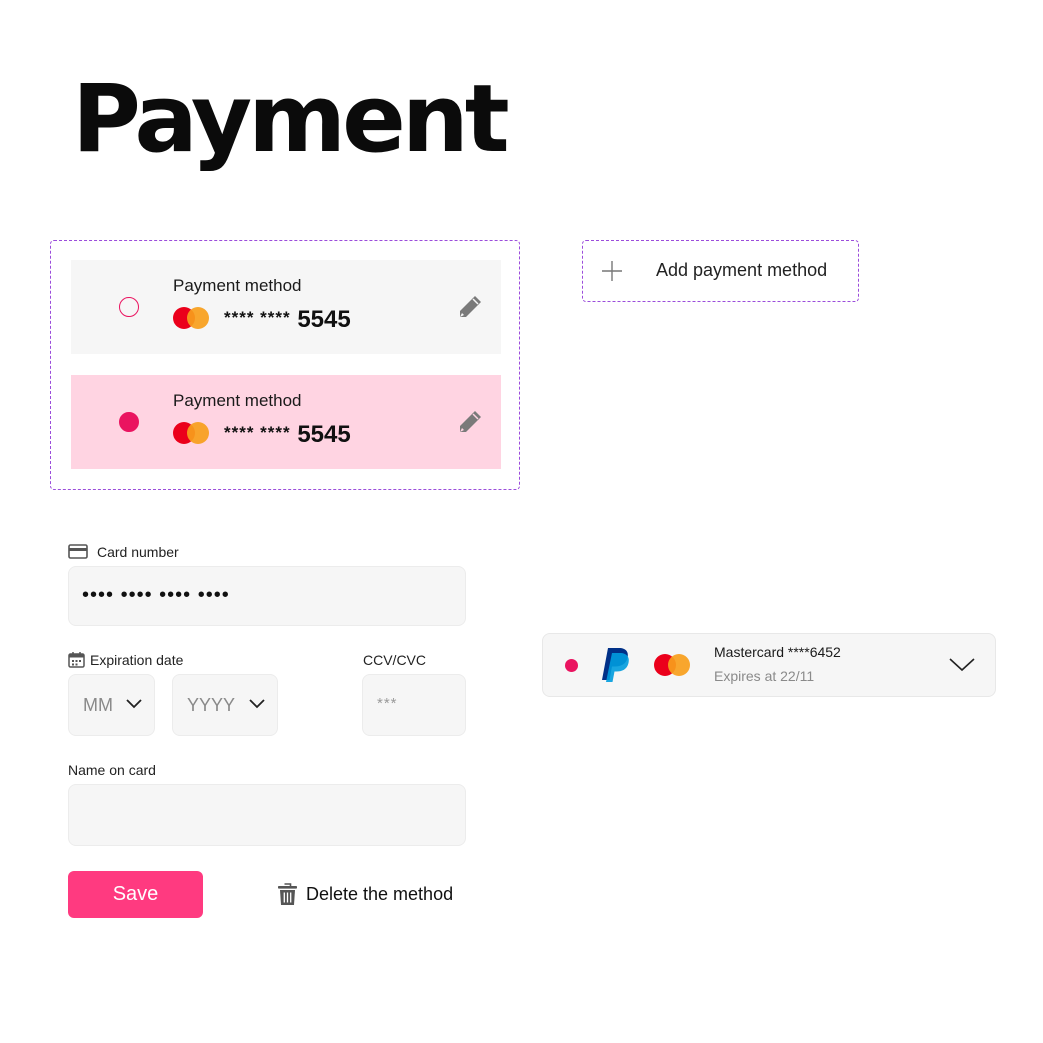 This screenshot has height=1043, width=1043. I want to click on selected-indicator-icon, so click(571, 665).